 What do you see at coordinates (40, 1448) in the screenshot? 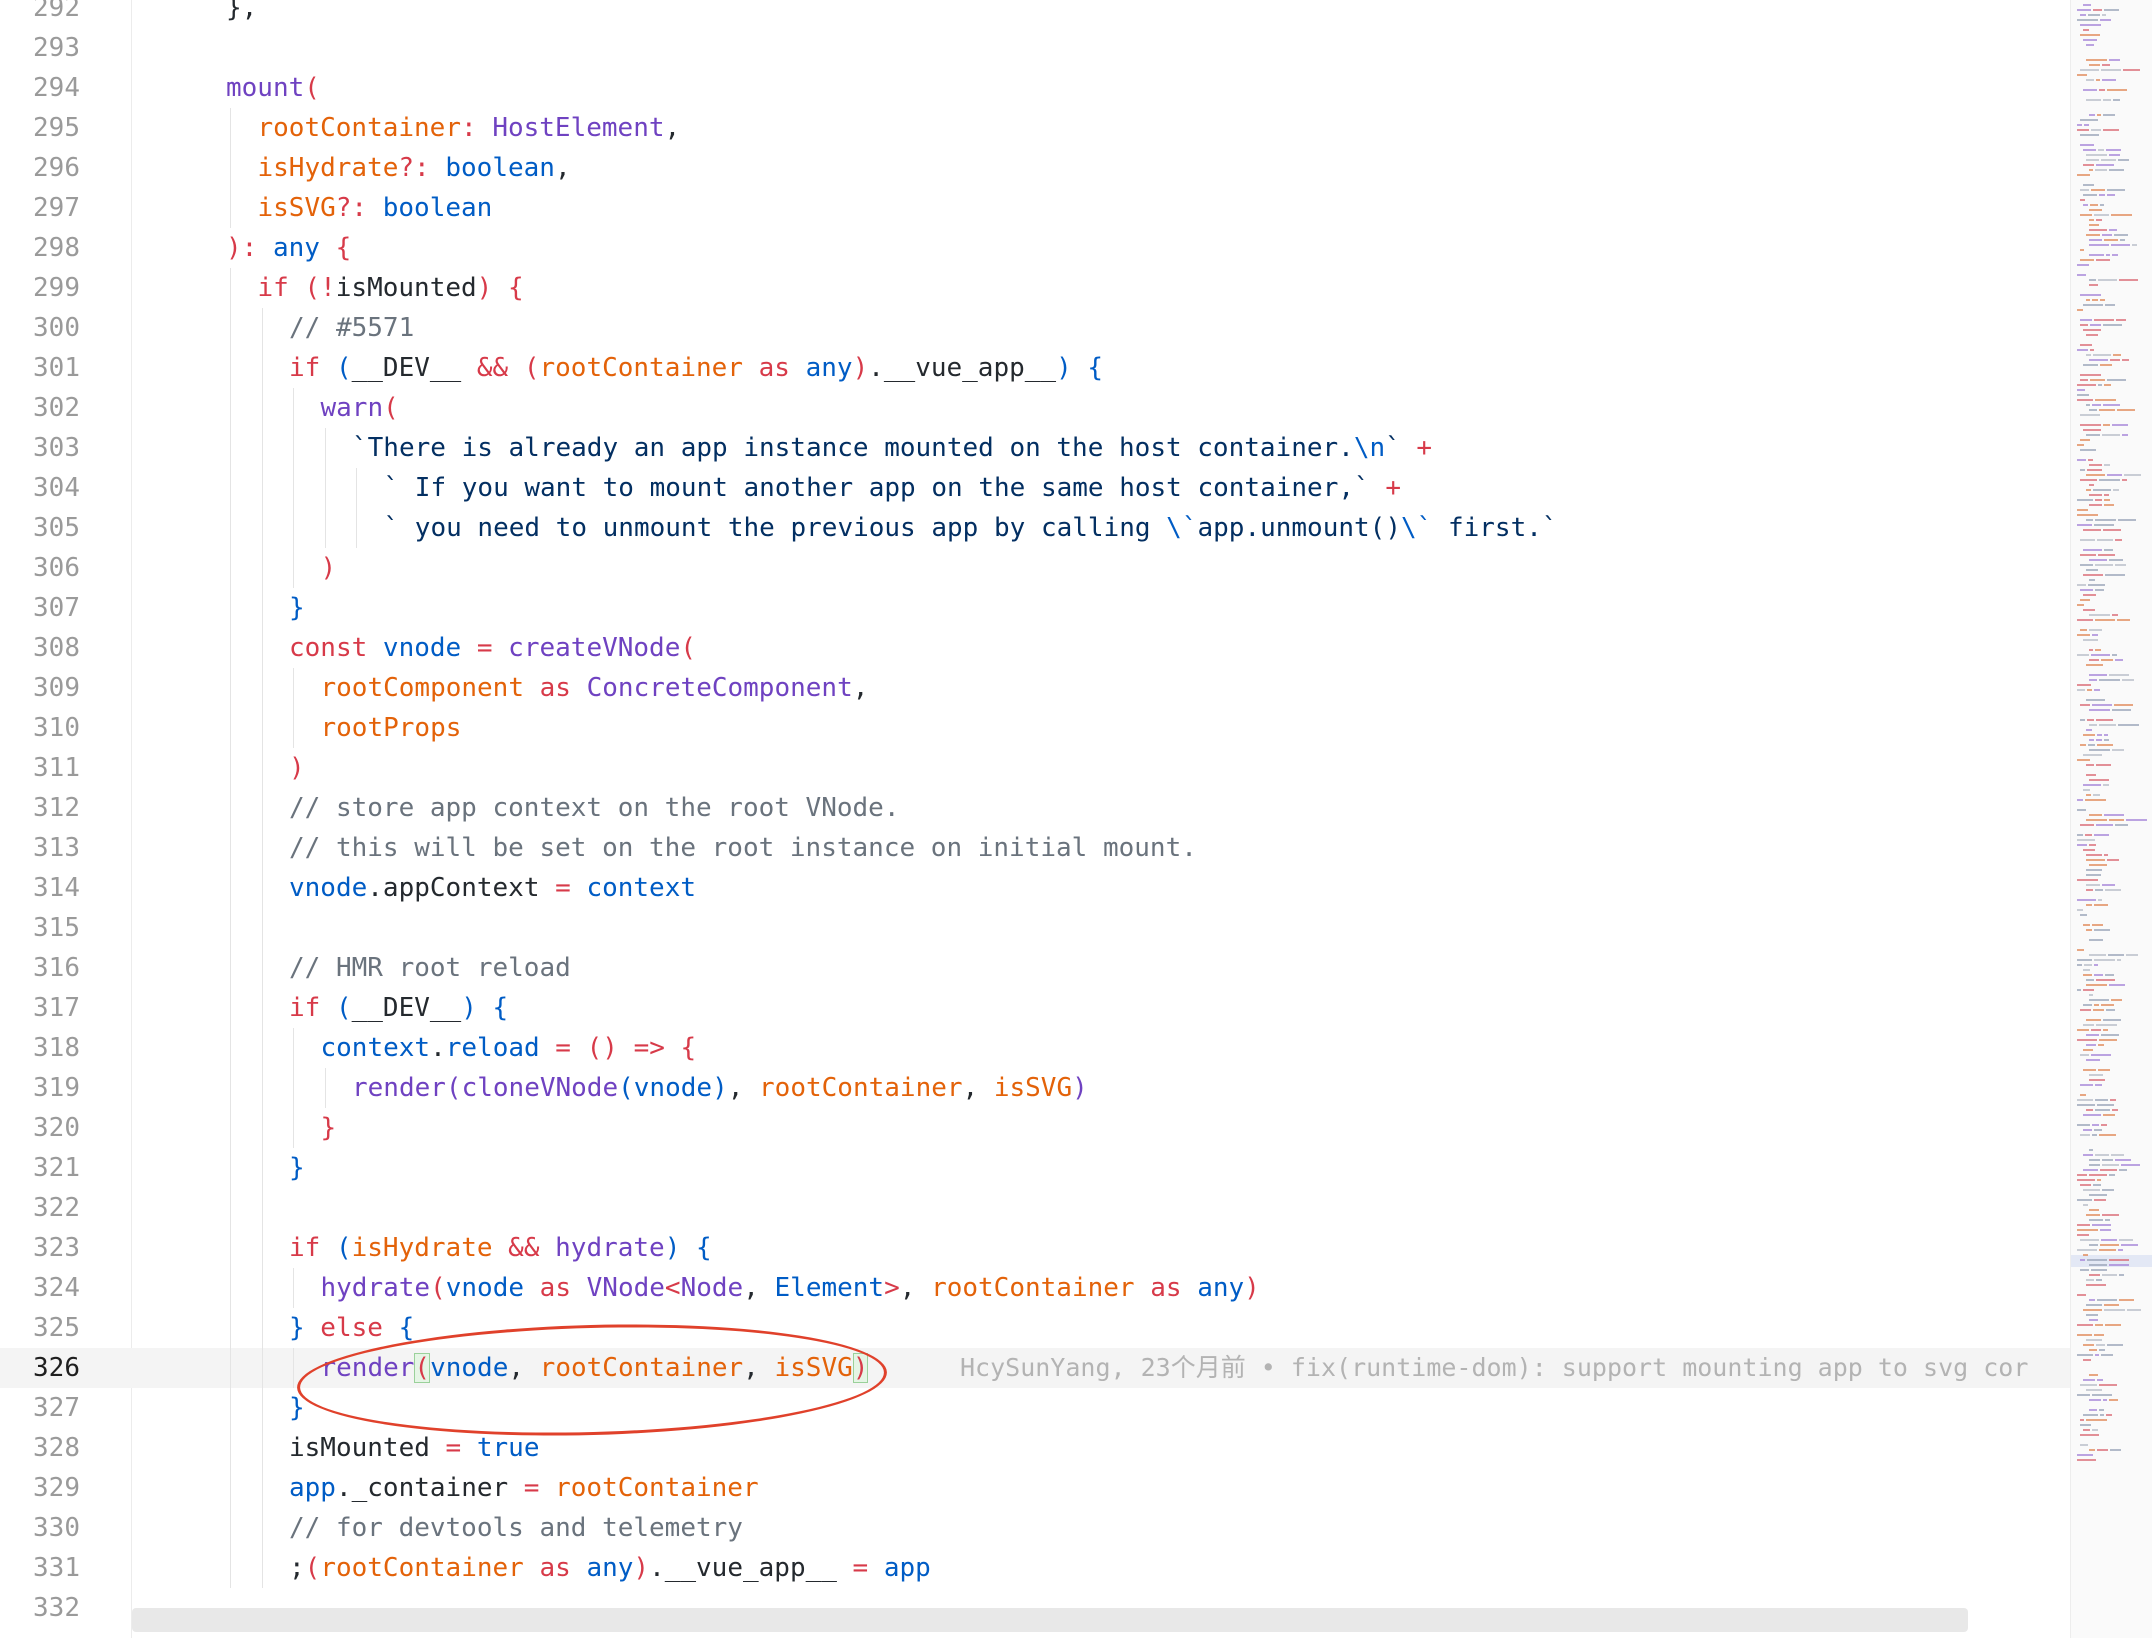
I see `line-number: 328` at bounding box center [40, 1448].